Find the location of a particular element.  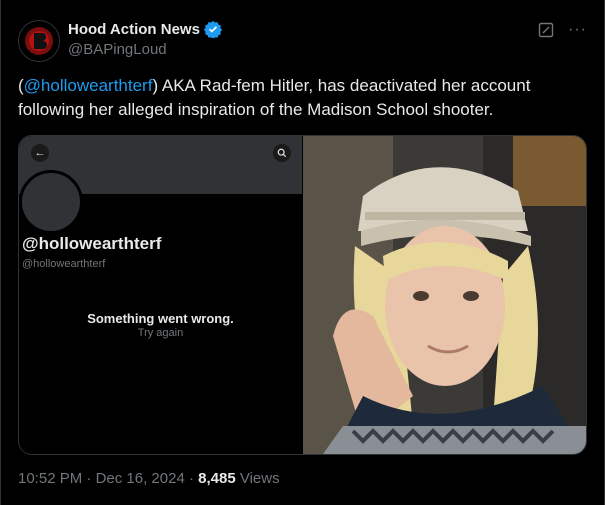

verified-badge-icon is located at coordinates (213, 29).